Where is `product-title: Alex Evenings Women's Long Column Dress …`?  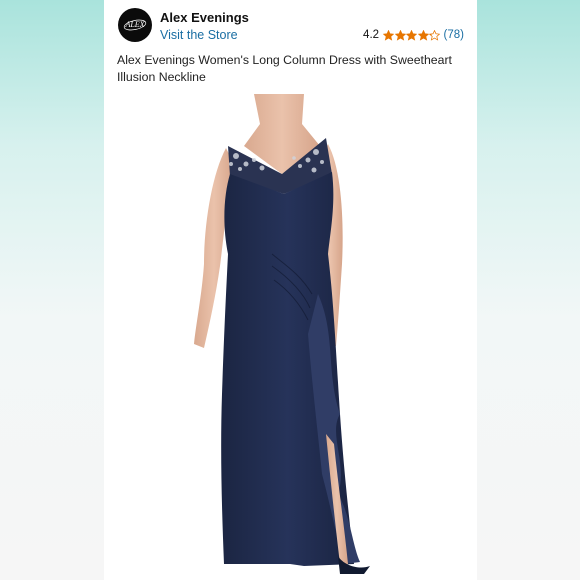
product-title: Alex Evenings Women's Long Column Dress … is located at coordinates (284, 68).